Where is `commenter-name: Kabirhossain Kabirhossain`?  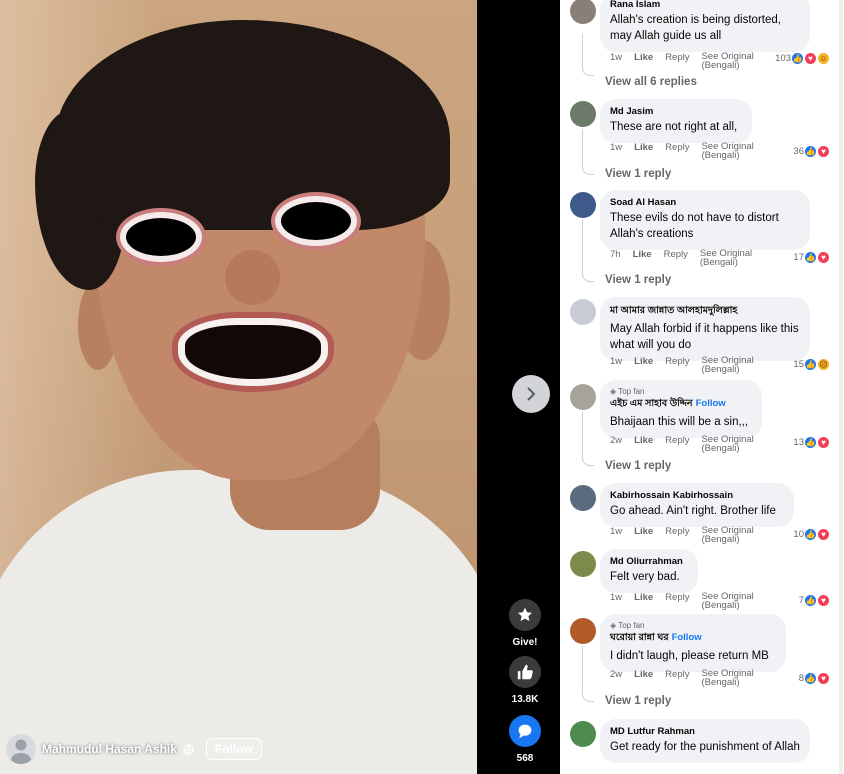
commenter-name: Kabirhossain Kabirhossain is located at coordinates (697, 495).